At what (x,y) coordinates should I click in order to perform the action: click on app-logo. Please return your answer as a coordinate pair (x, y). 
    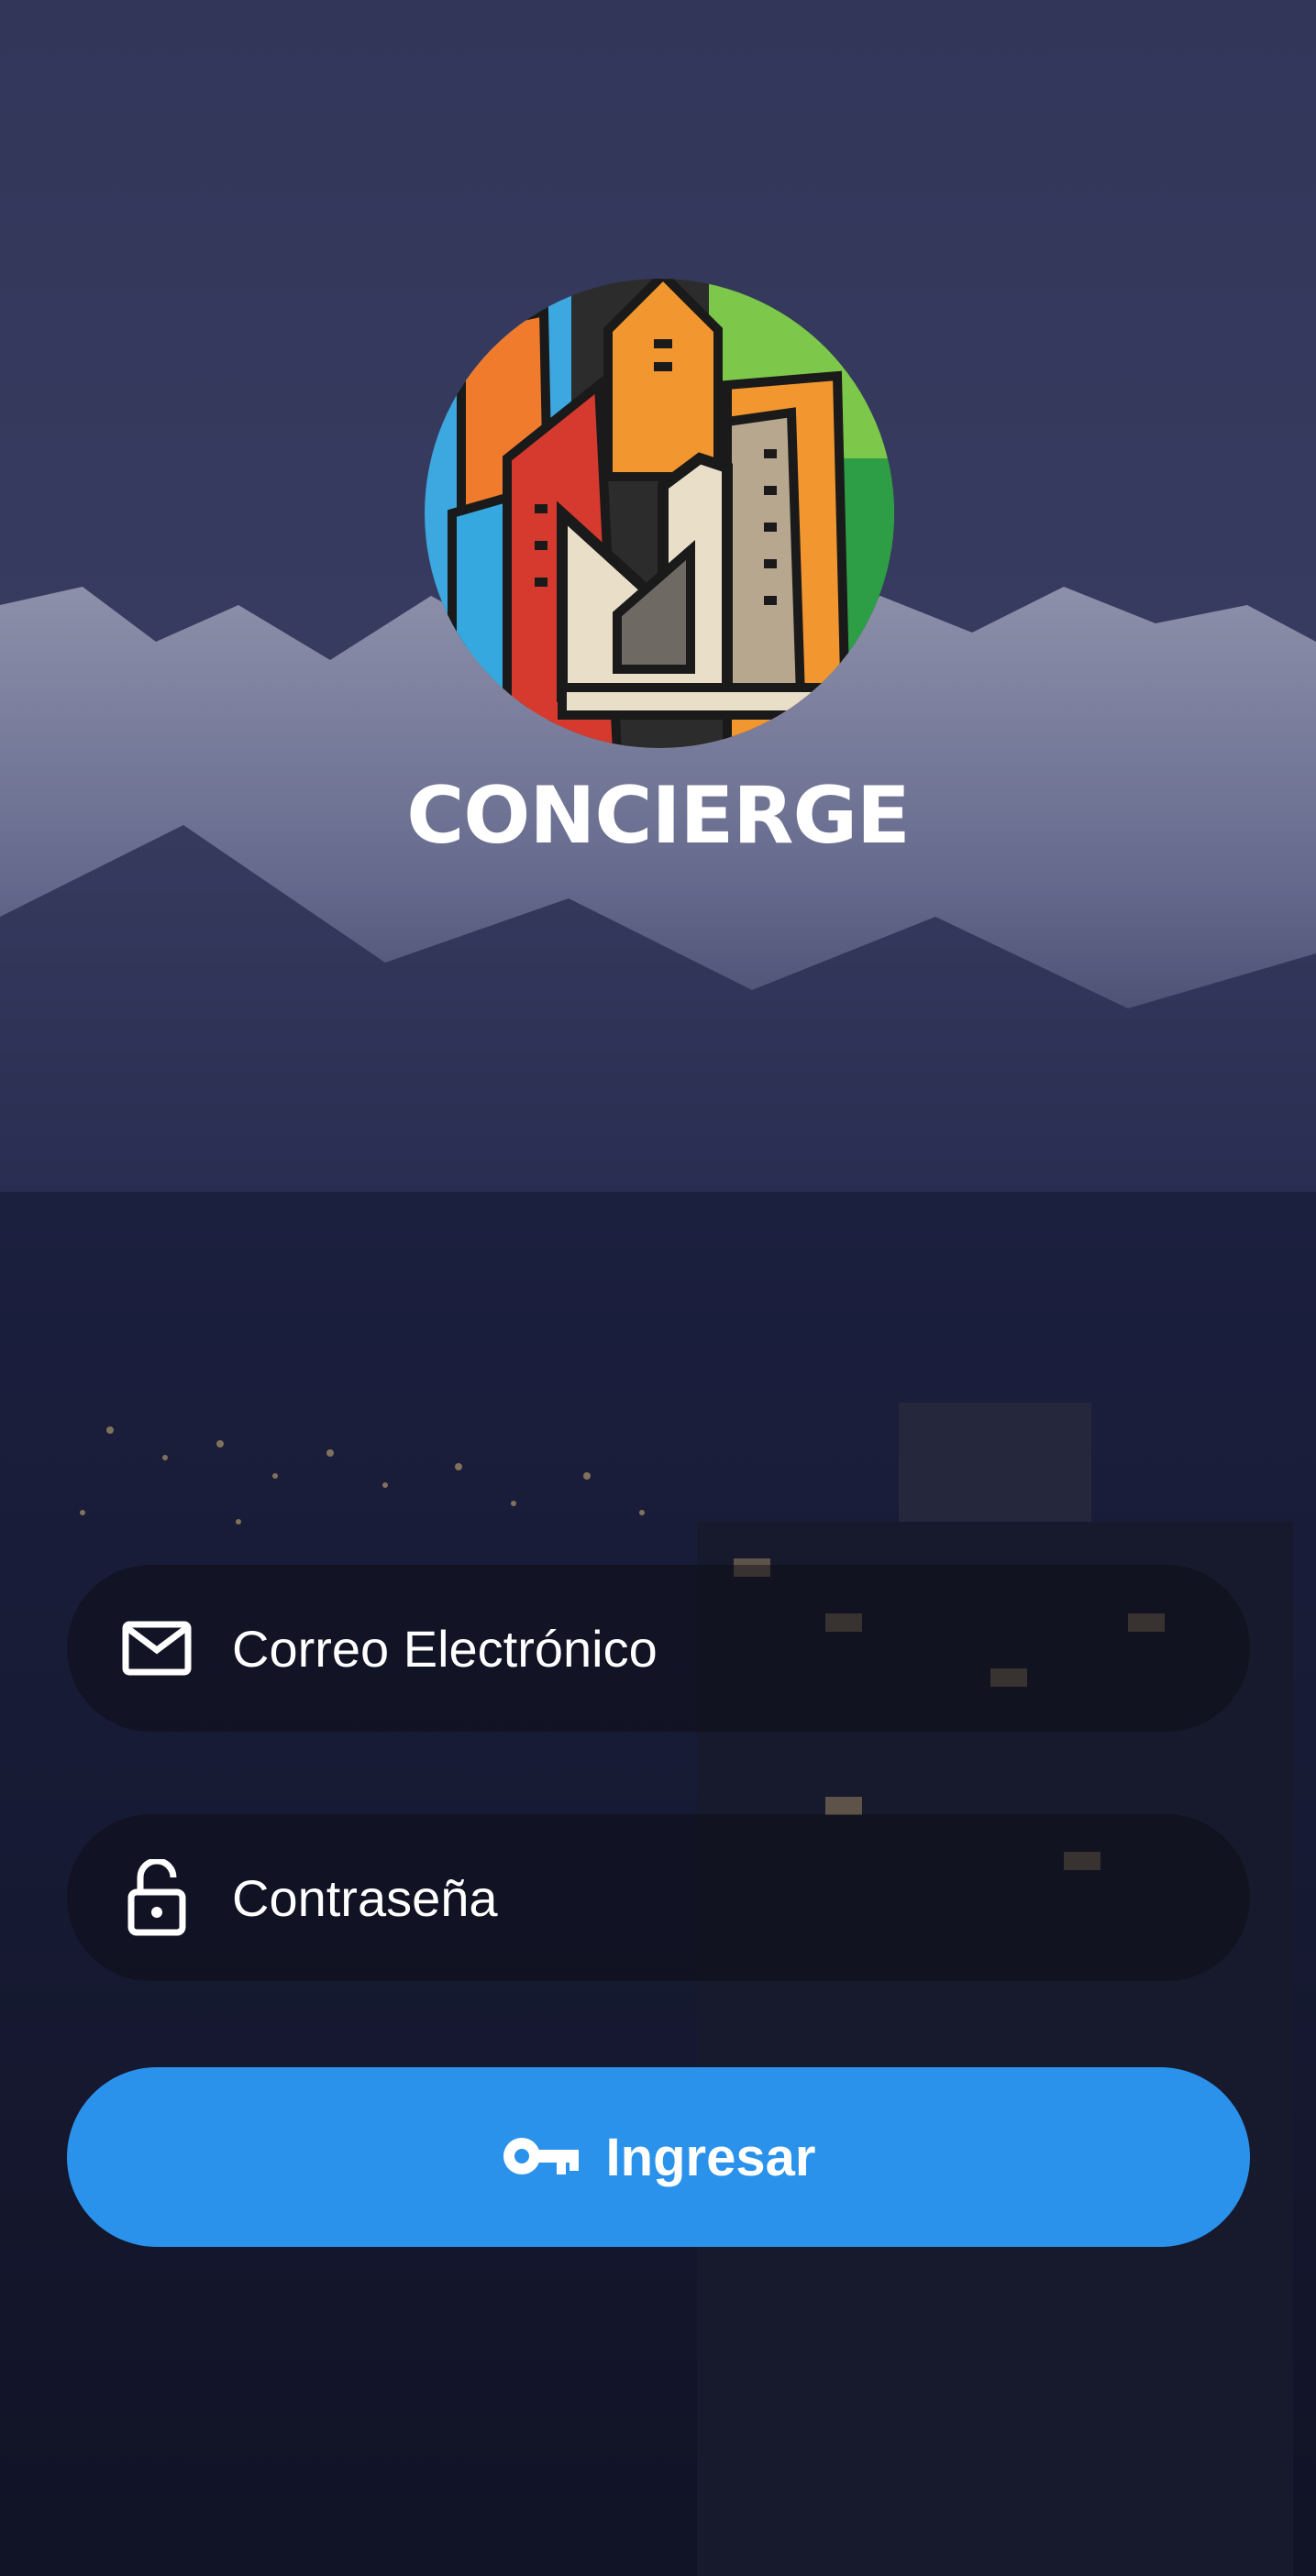
    Looking at the image, I should click on (659, 514).